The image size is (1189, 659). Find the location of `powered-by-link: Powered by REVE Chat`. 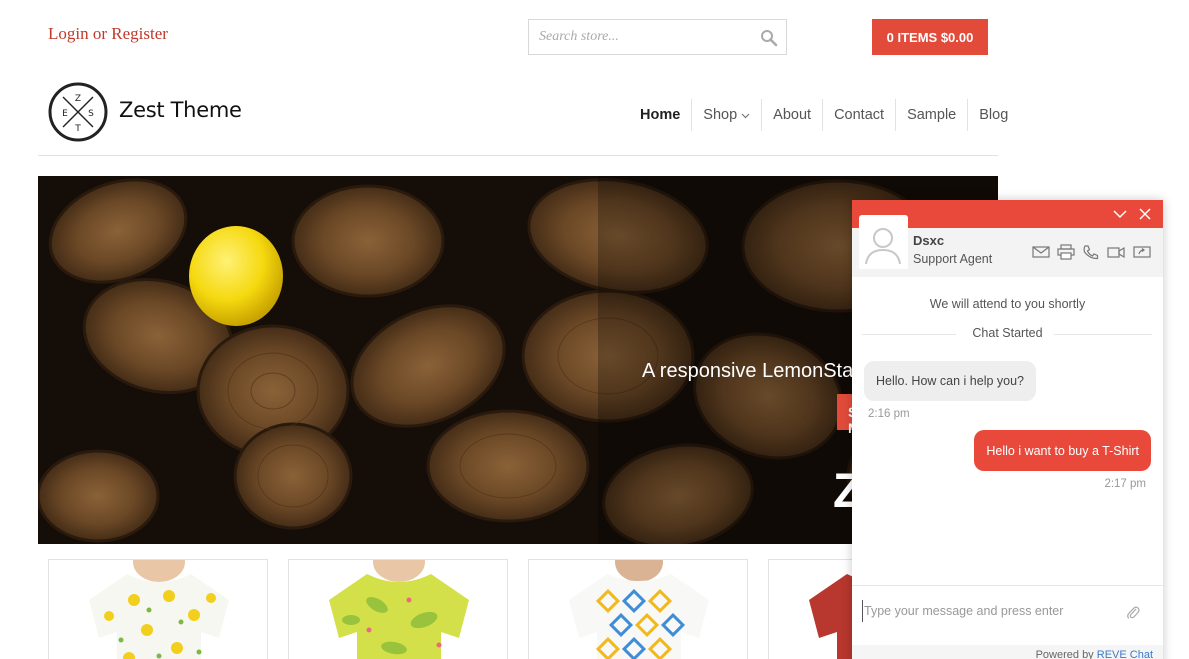

powered-by-link: Powered by REVE Chat is located at coordinates (1094, 654).